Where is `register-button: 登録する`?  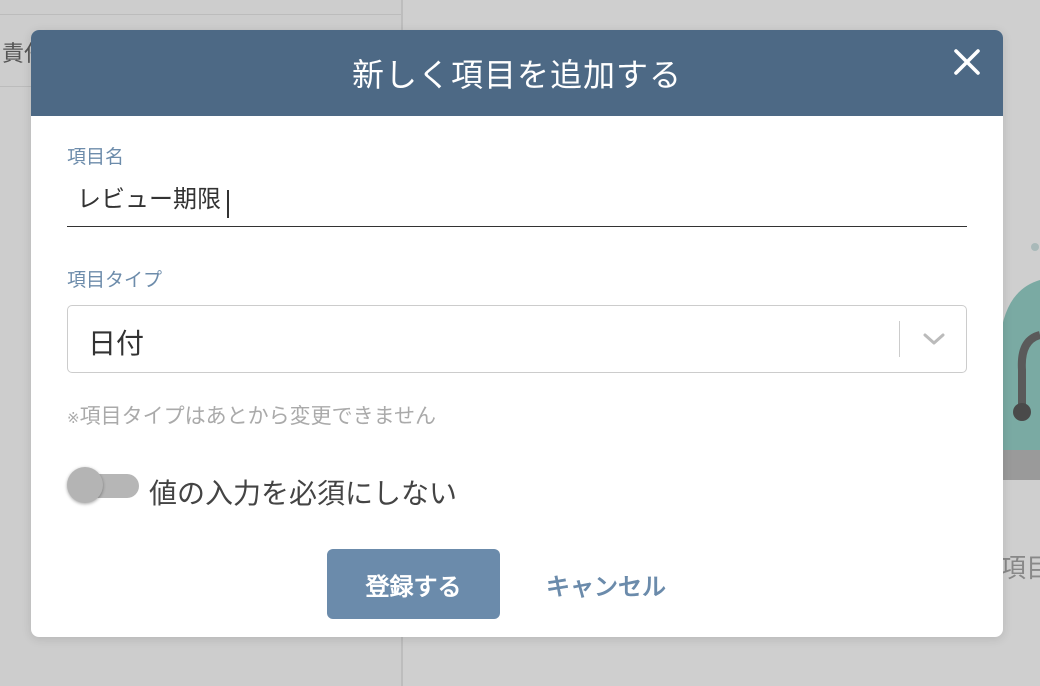 register-button: 登録する is located at coordinates (413, 584).